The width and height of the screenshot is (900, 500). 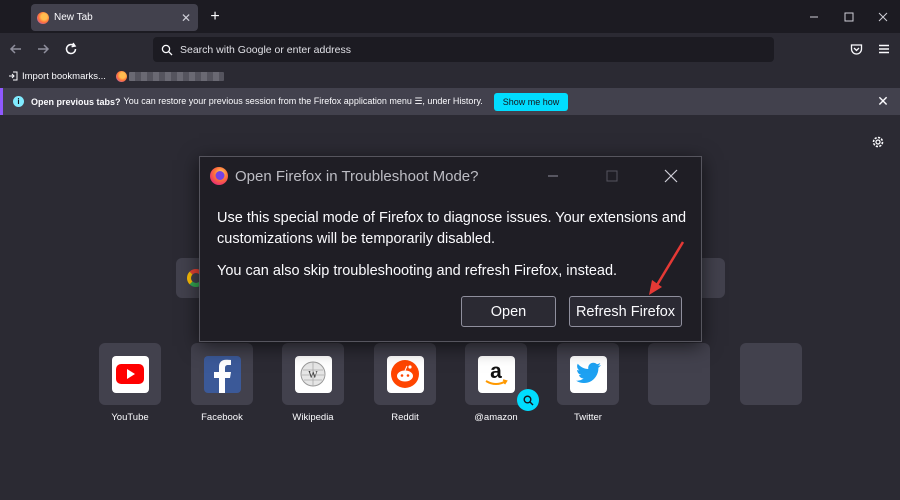 What do you see at coordinates (219, 176) in the screenshot?
I see `firefox-logo-icon` at bounding box center [219, 176].